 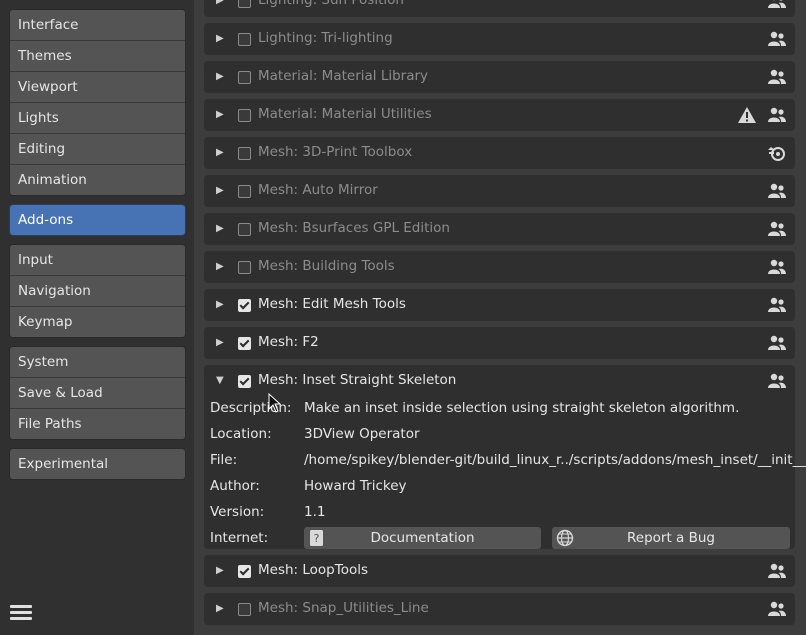 I want to click on sidebar-item-navigation: Navigation, so click(x=97, y=290).